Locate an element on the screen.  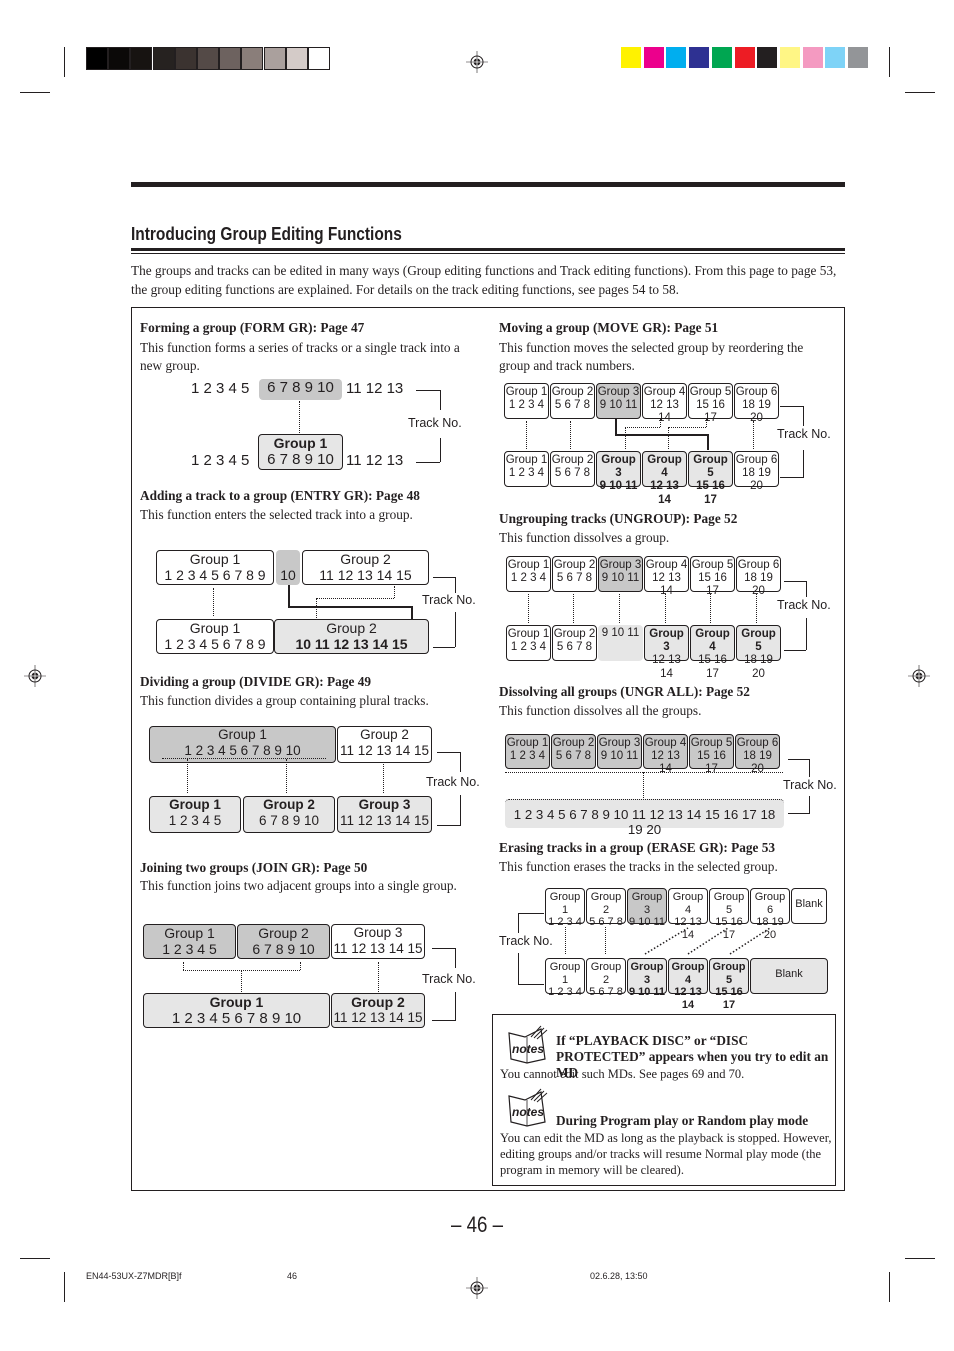
section-heading: Moving a group (MOVE GR): Page 51 is located at coordinates (609, 327).